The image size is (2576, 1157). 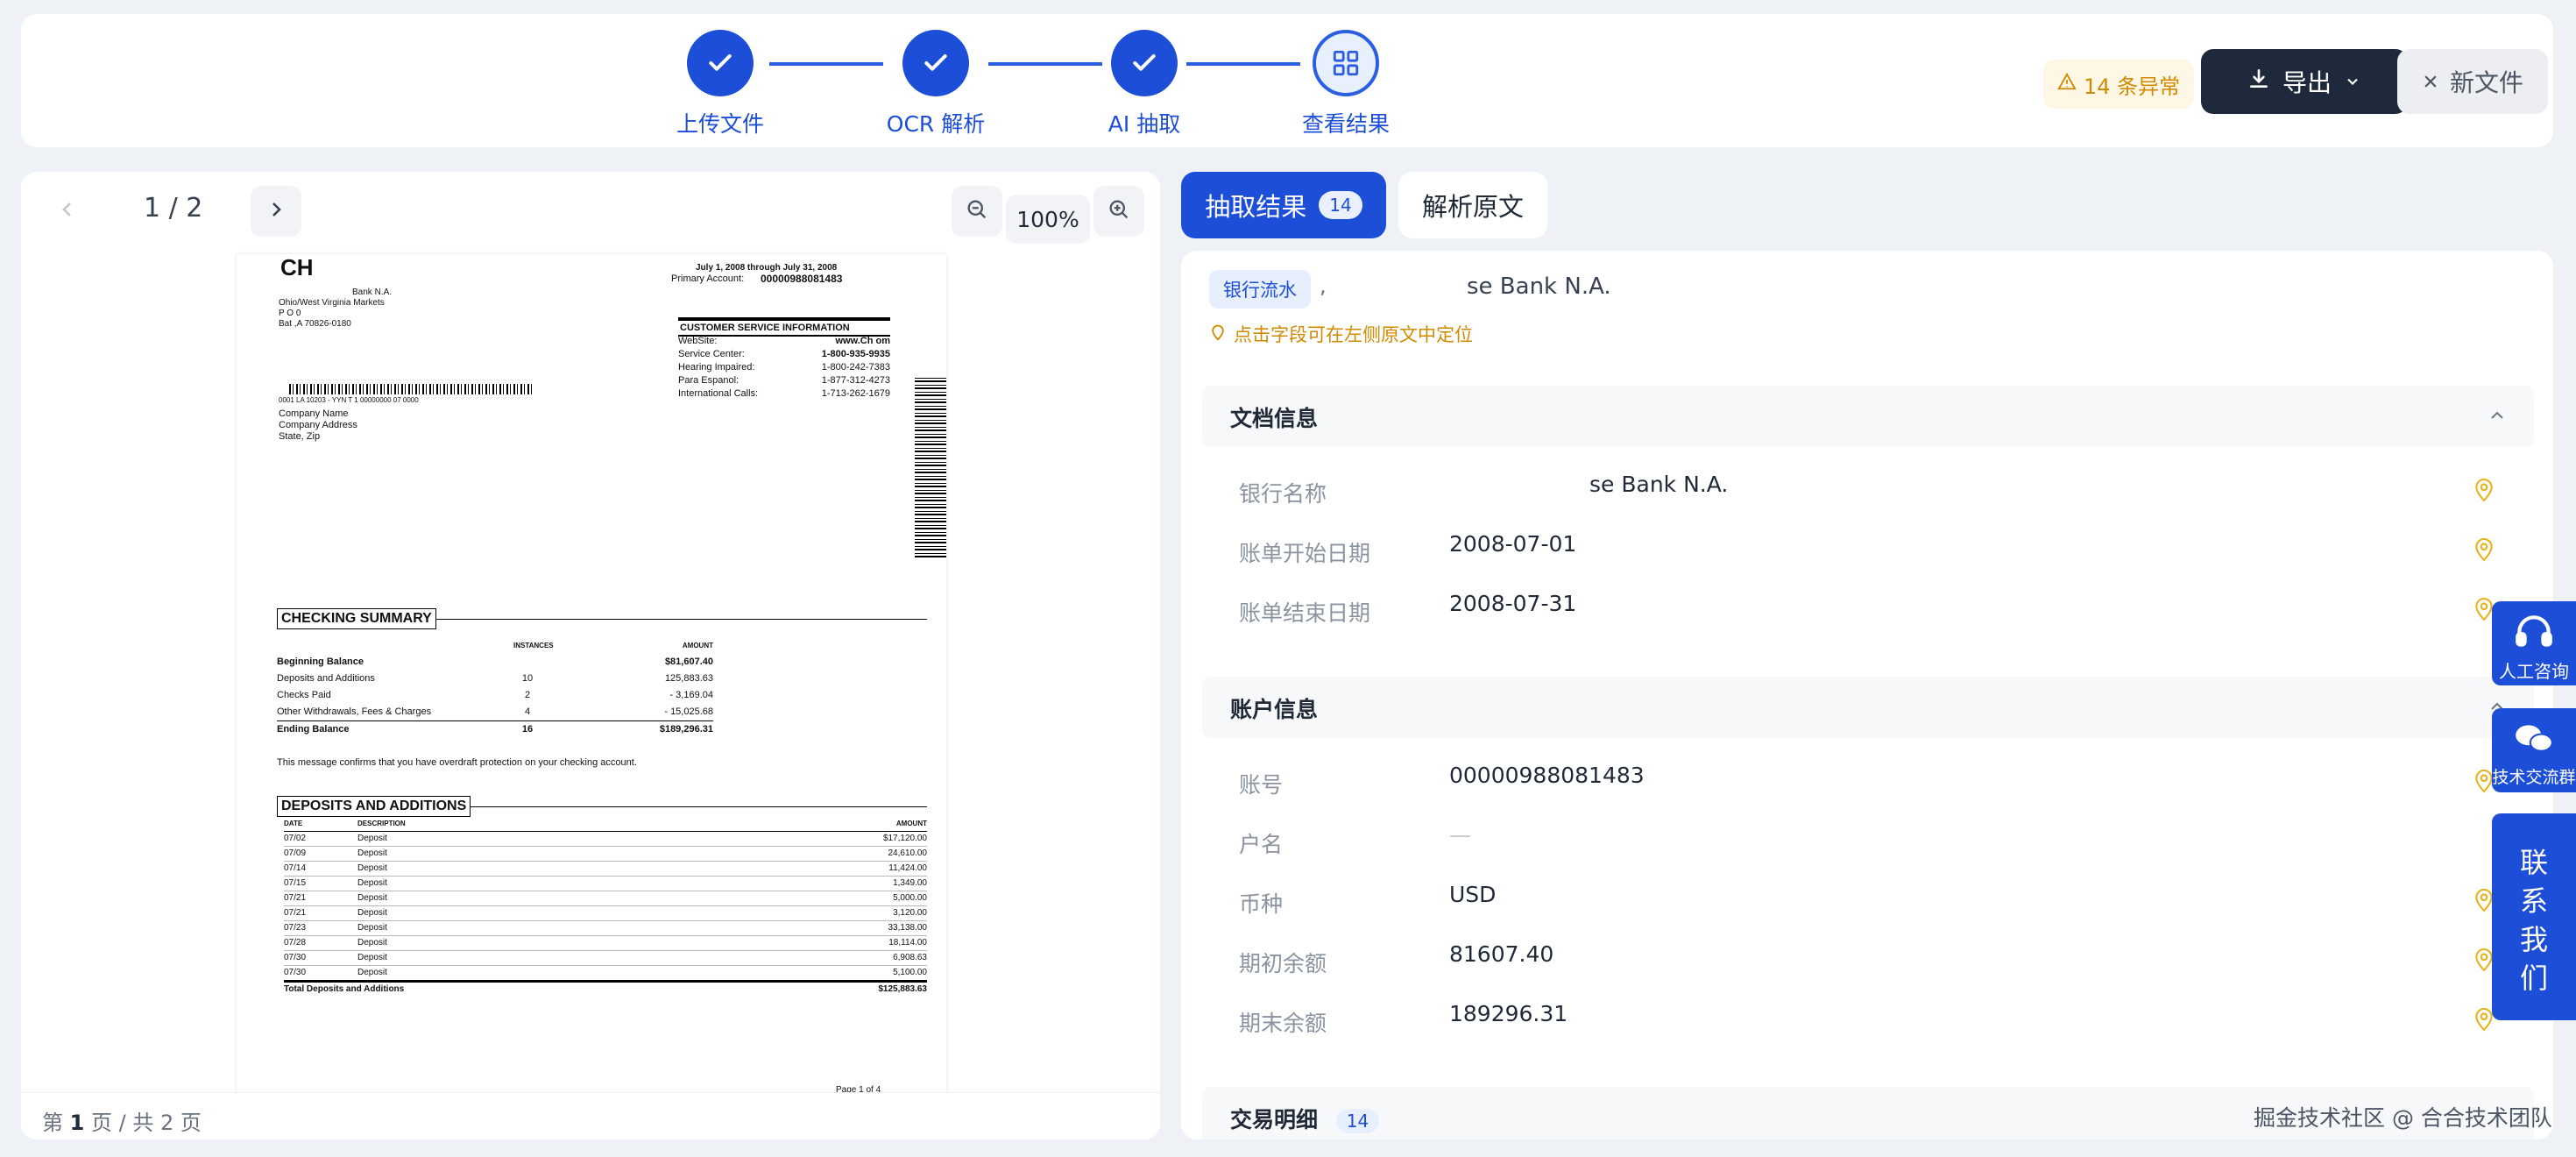 I want to click on step-ocr: OCR 解析, so click(x=935, y=84).